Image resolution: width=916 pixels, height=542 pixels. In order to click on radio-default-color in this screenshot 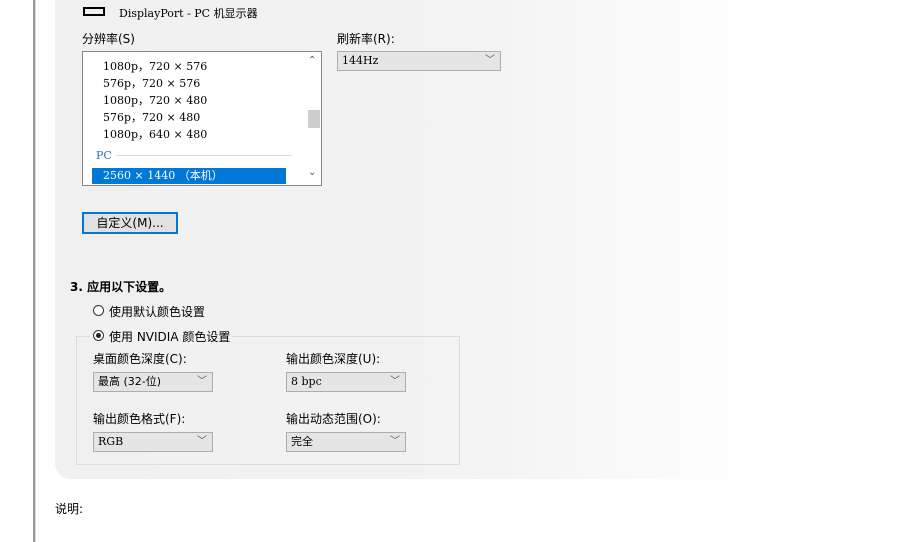, I will do `click(98, 310)`.